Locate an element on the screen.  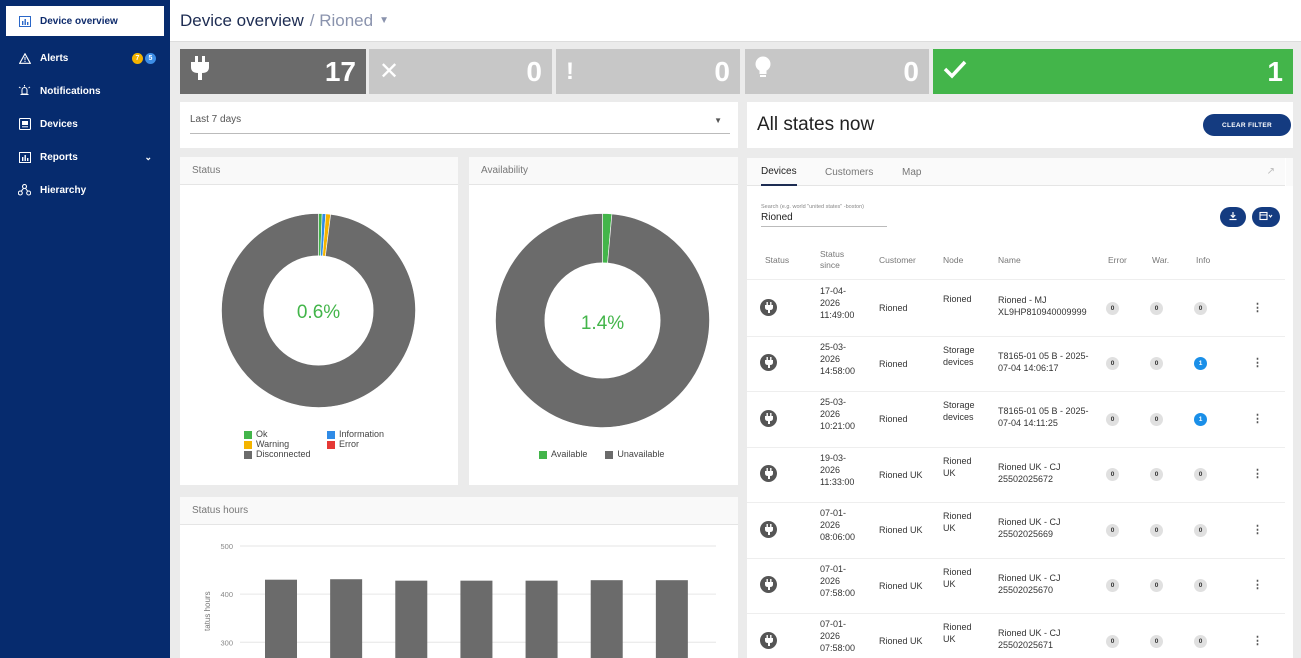
name-cell: Rioned UK - CJ 25502025669 is located at coordinates (1029, 528).